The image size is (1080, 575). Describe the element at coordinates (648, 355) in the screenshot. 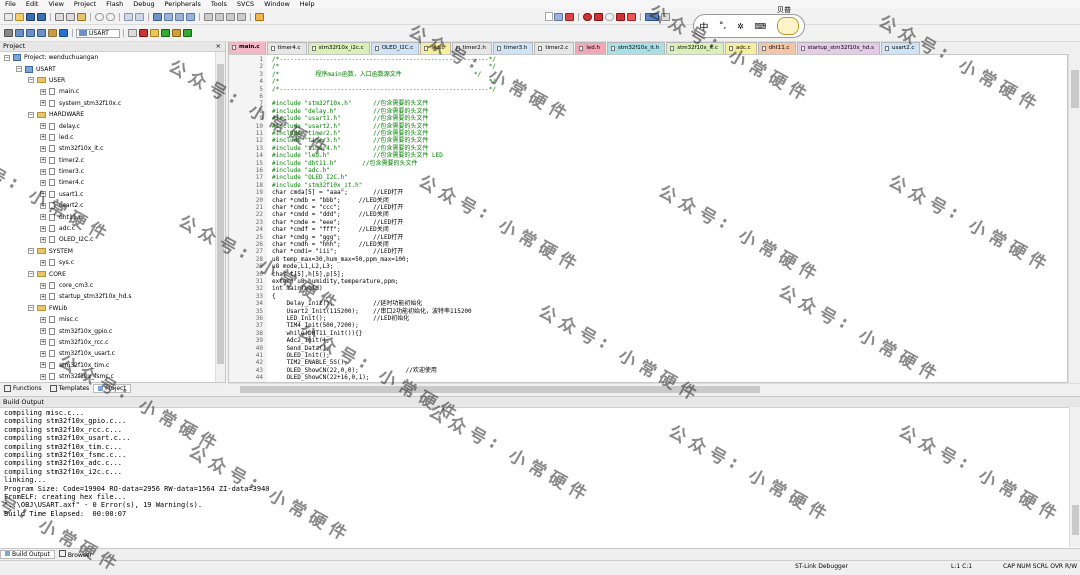

I see `code-line: 41 OLED_Init();` at that location.